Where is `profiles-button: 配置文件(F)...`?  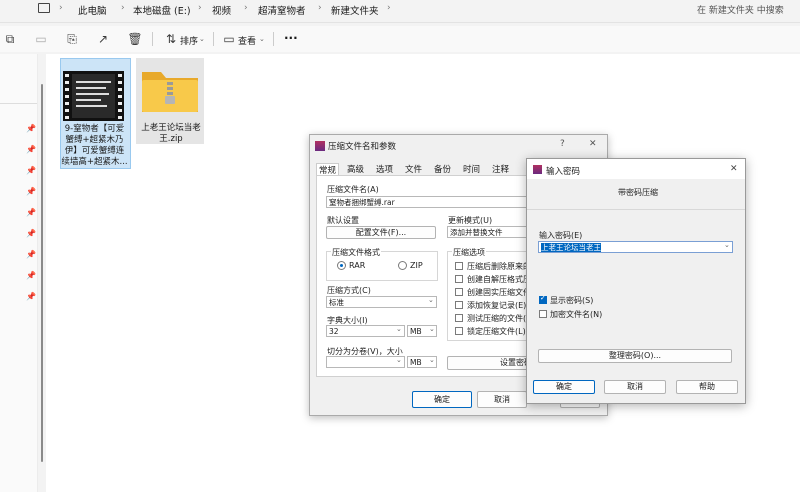 profiles-button: 配置文件(F)... is located at coordinates (381, 232).